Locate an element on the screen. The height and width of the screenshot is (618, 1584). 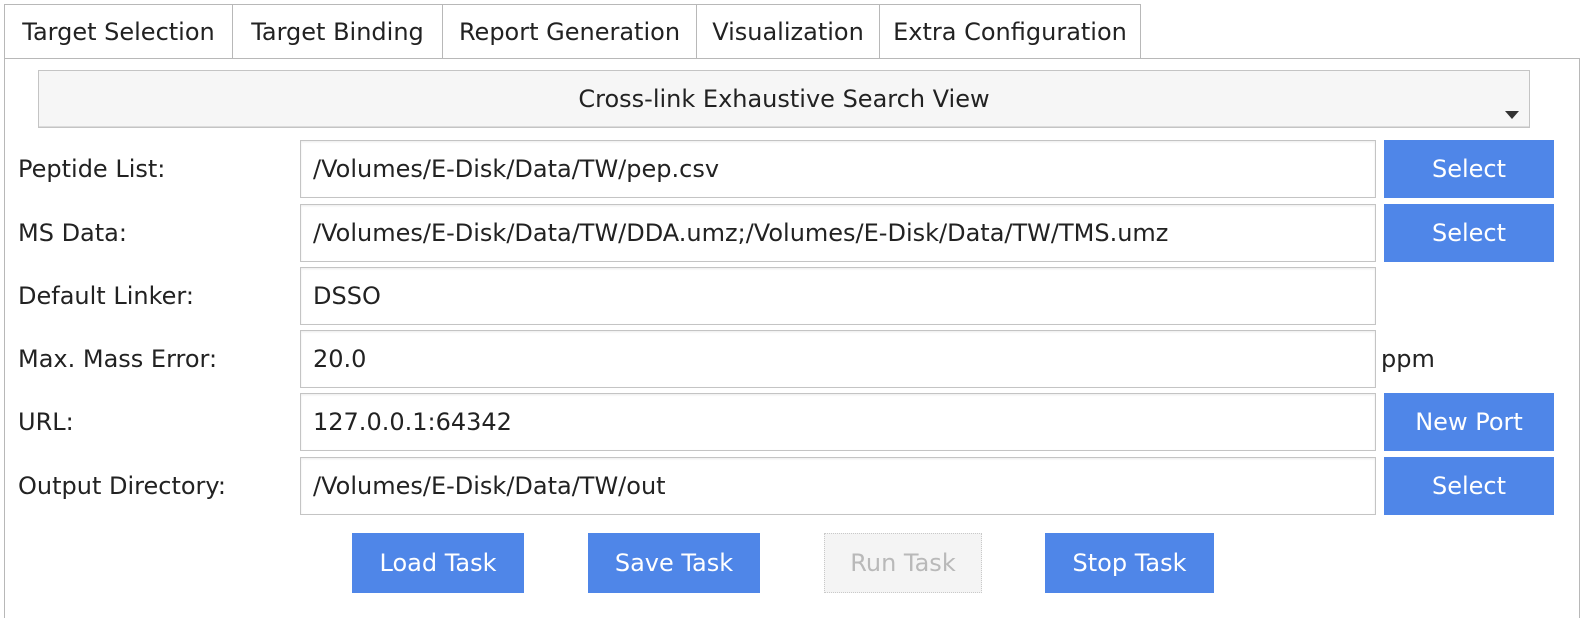
chevron-down-icon is located at coordinates (1512, 115).